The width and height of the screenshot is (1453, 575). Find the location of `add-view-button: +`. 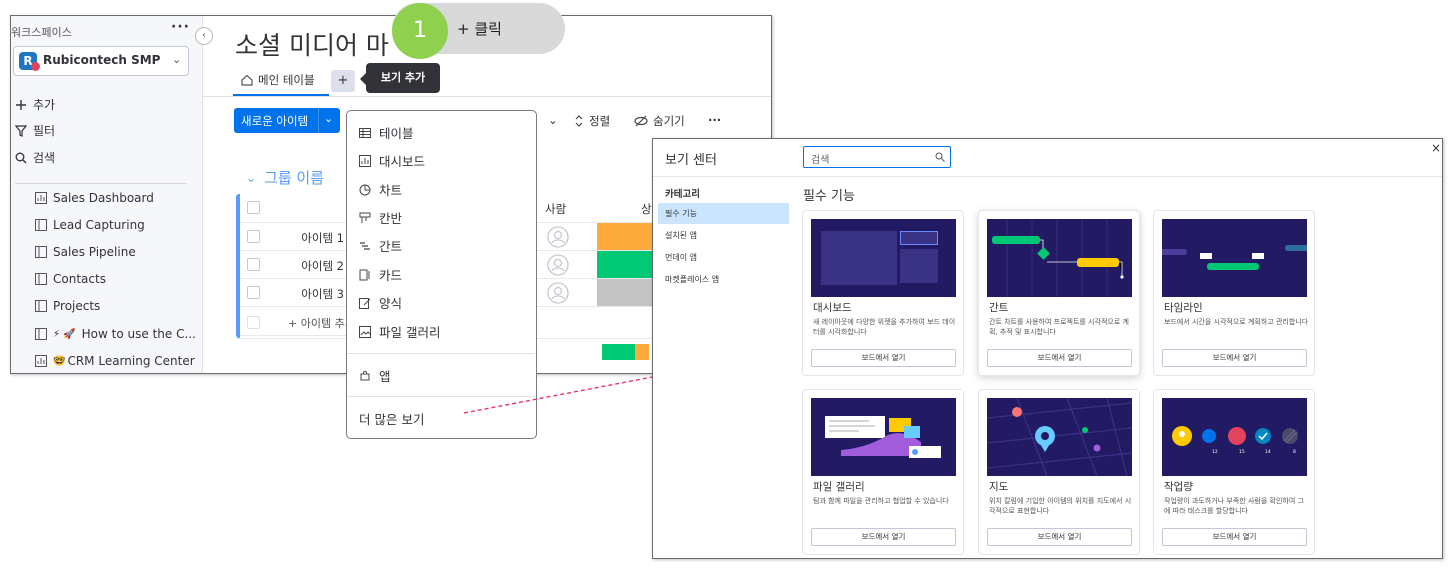

add-view-button: + is located at coordinates (343, 81).